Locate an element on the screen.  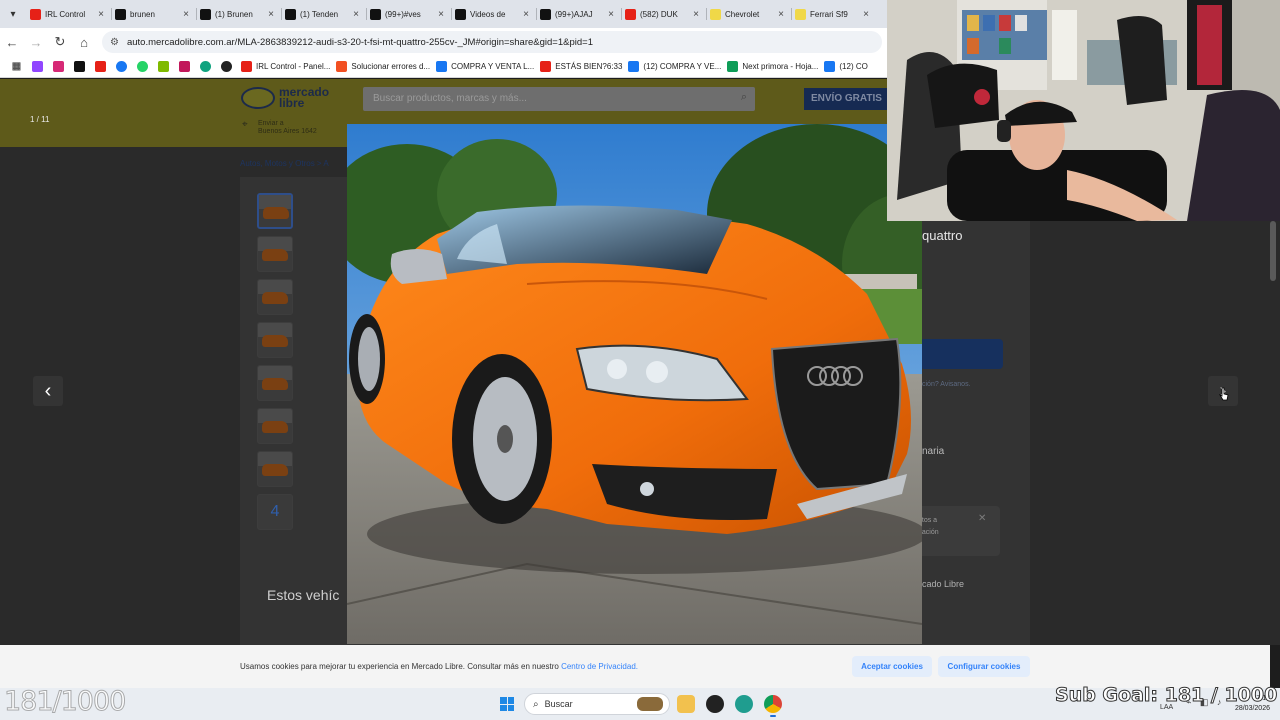
instagram-icon is located at coordinates (58, 66).